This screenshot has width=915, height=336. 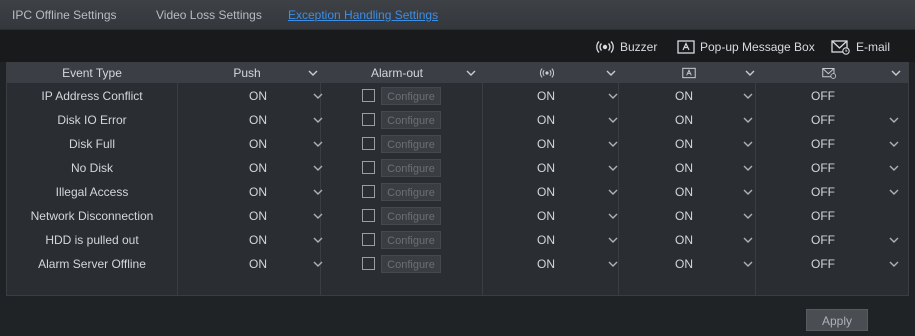 I want to click on header-event-type: Event Type, so click(x=92, y=73).